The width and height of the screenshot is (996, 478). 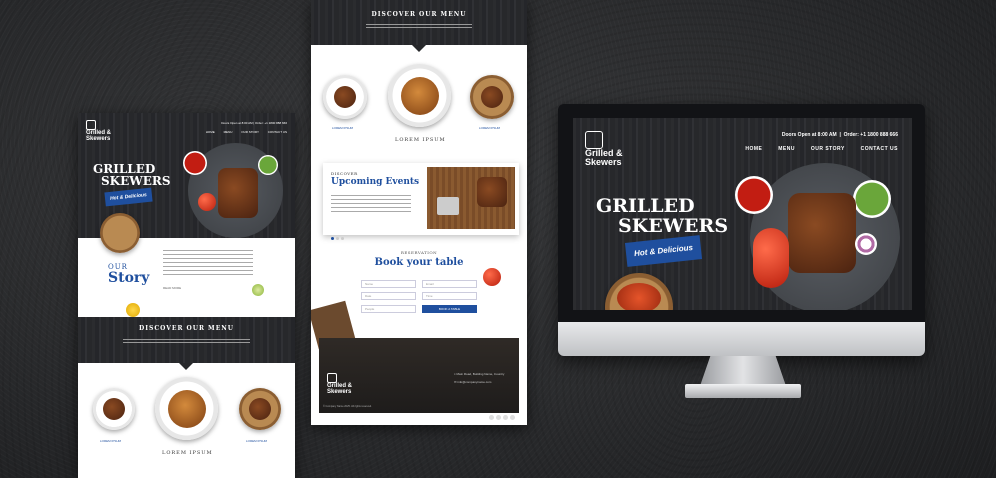 I want to click on name-field: Name, so click(x=388, y=284).